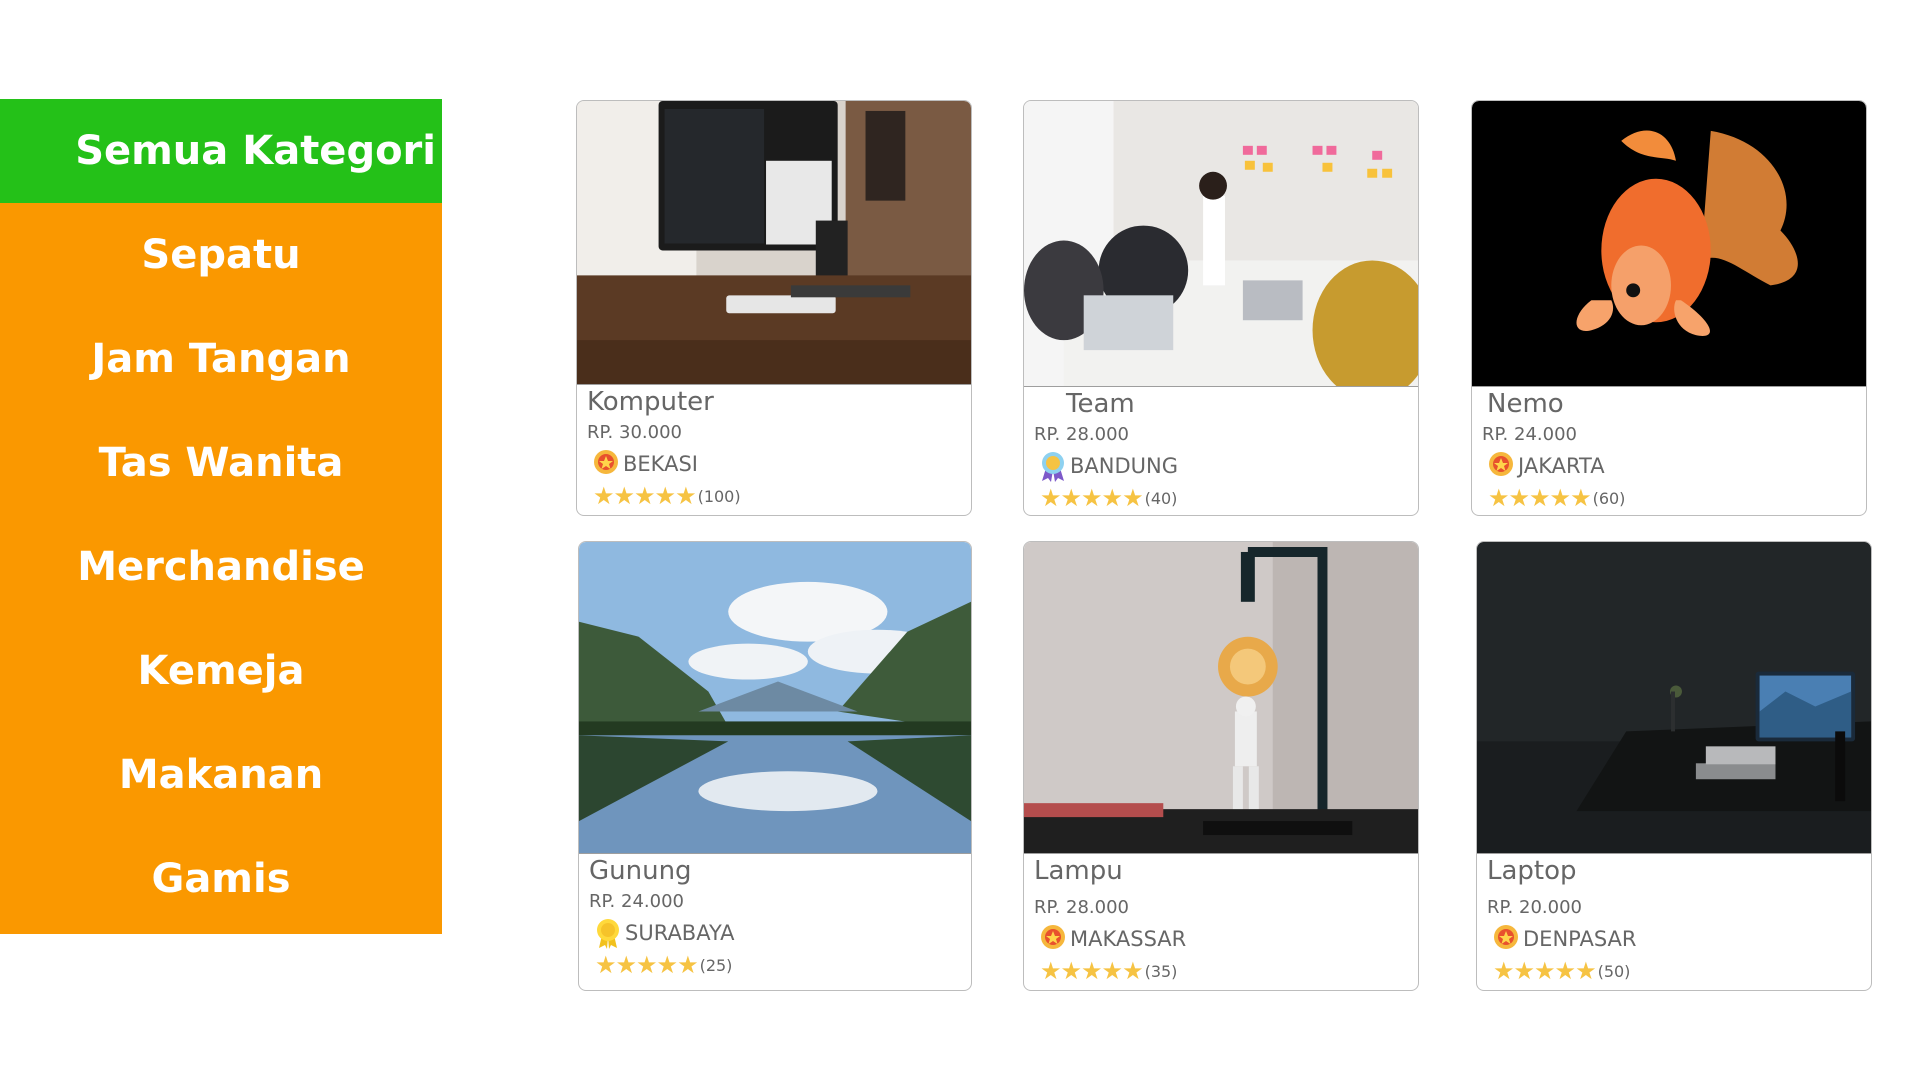  I want to click on product-card: Lampu RP. 28.000 MAKASSAR ★★★★★ (35), so click(1221, 766).